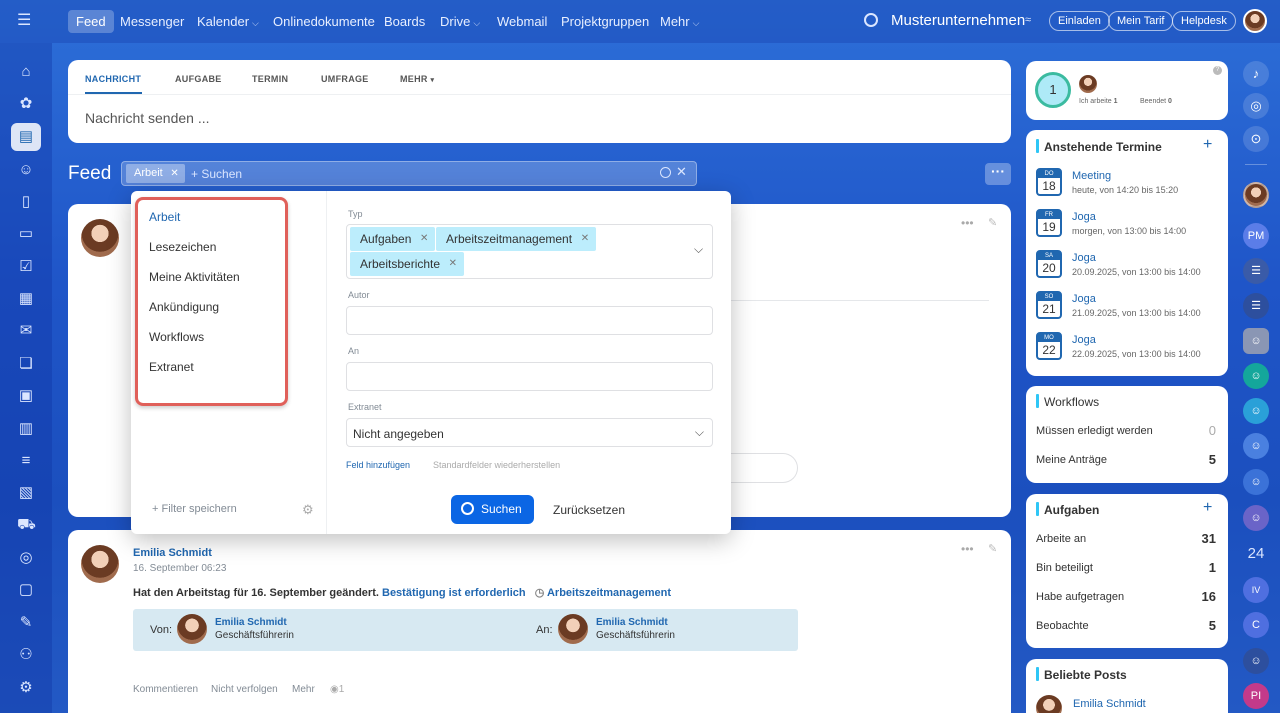 This screenshot has height=713, width=1280. I want to click on tab-message: NACHRICHT, so click(113, 79).